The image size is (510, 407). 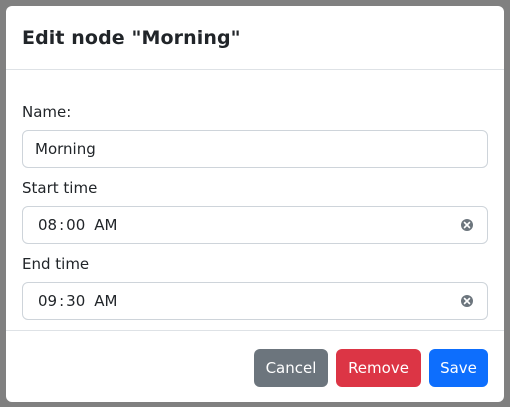 What do you see at coordinates (458, 368) in the screenshot?
I see `save-button: Save` at bounding box center [458, 368].